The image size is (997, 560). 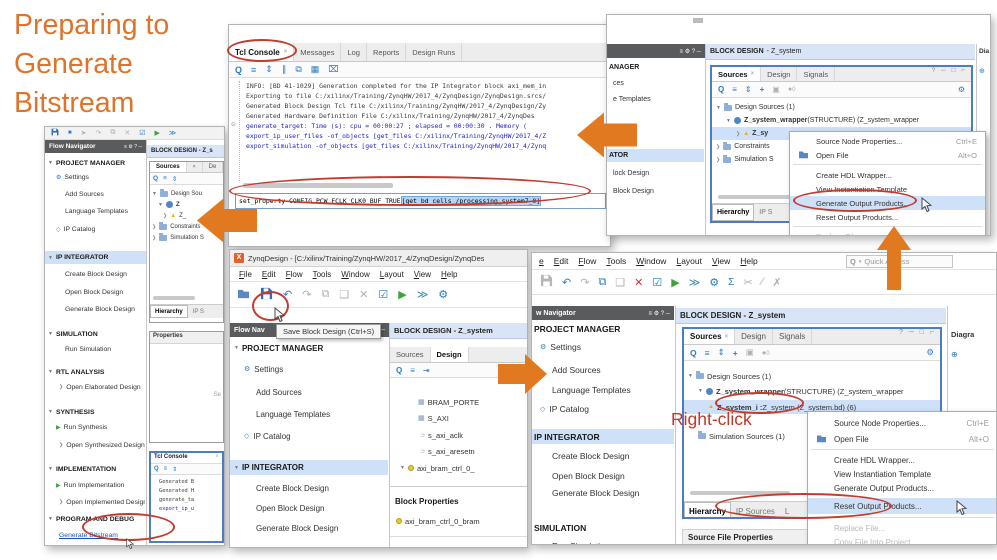 I want to click on nav-partial-row: e Templates, so click(x=655, y=99).